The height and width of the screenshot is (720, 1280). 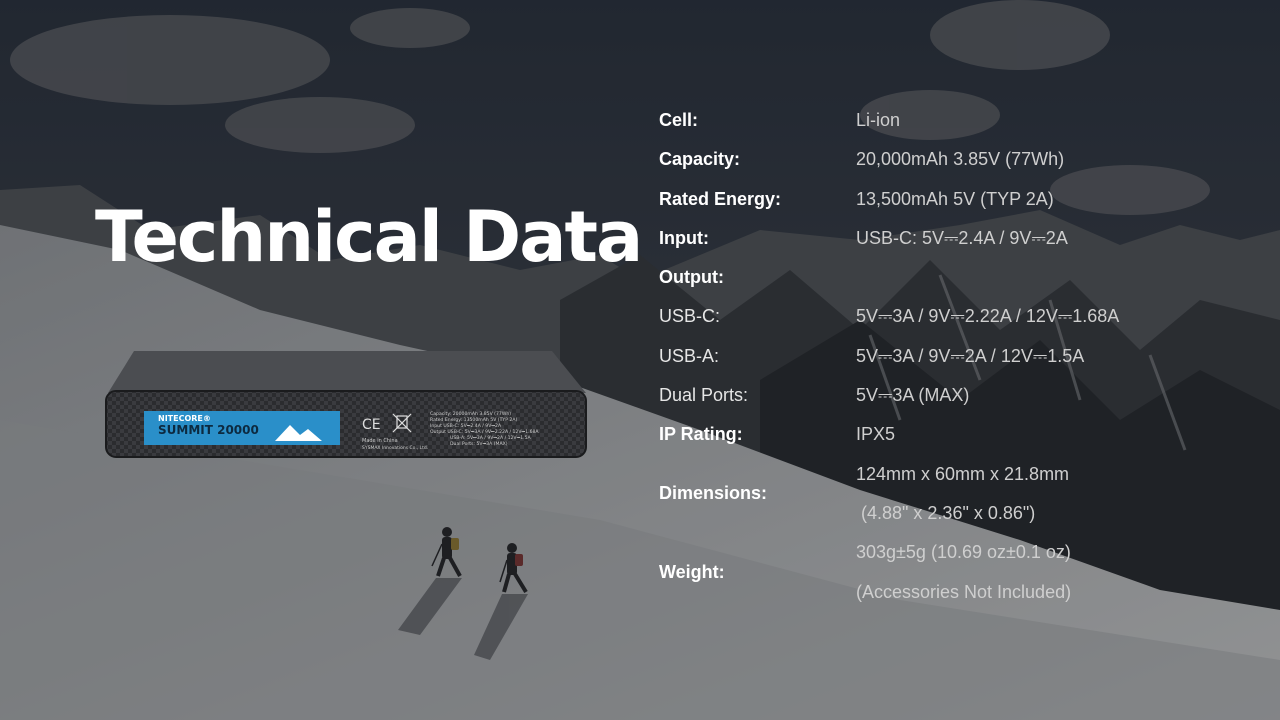 I want to click on spec-value: 5V⎓3A / 9V⎓2A / 12V⎓1.5A, so click(x=970, y=355).